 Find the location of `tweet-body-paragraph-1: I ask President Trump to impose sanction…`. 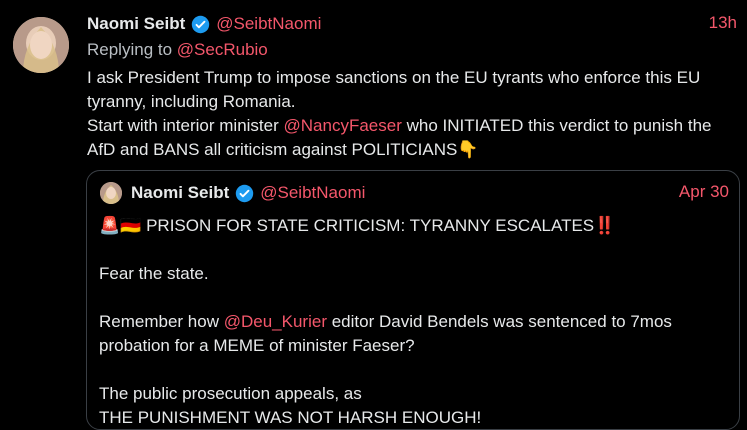

tweet-body-paragraph-1: I ask President Trump to impose sanction… is located at coordinates (394, 89).